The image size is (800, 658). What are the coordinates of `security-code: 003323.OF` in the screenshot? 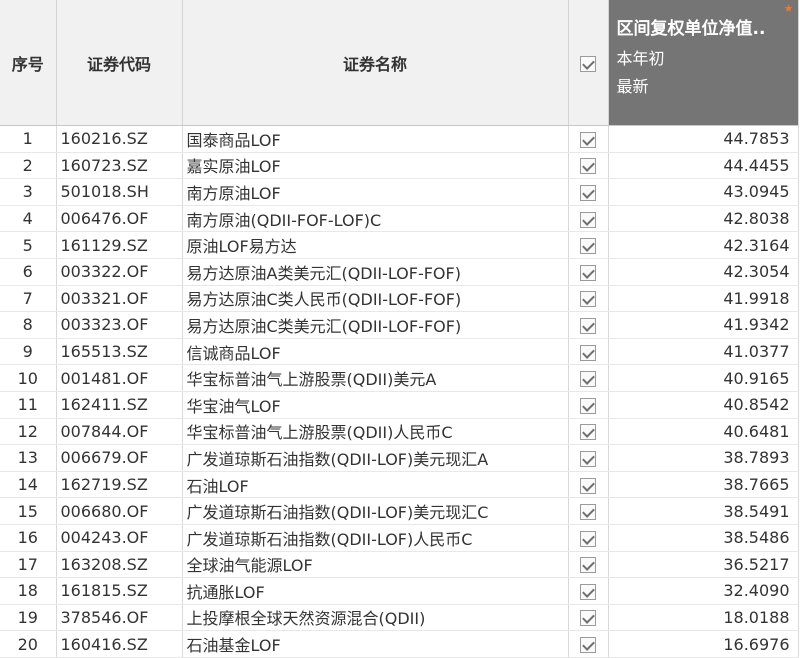 It's located at (119, 325).